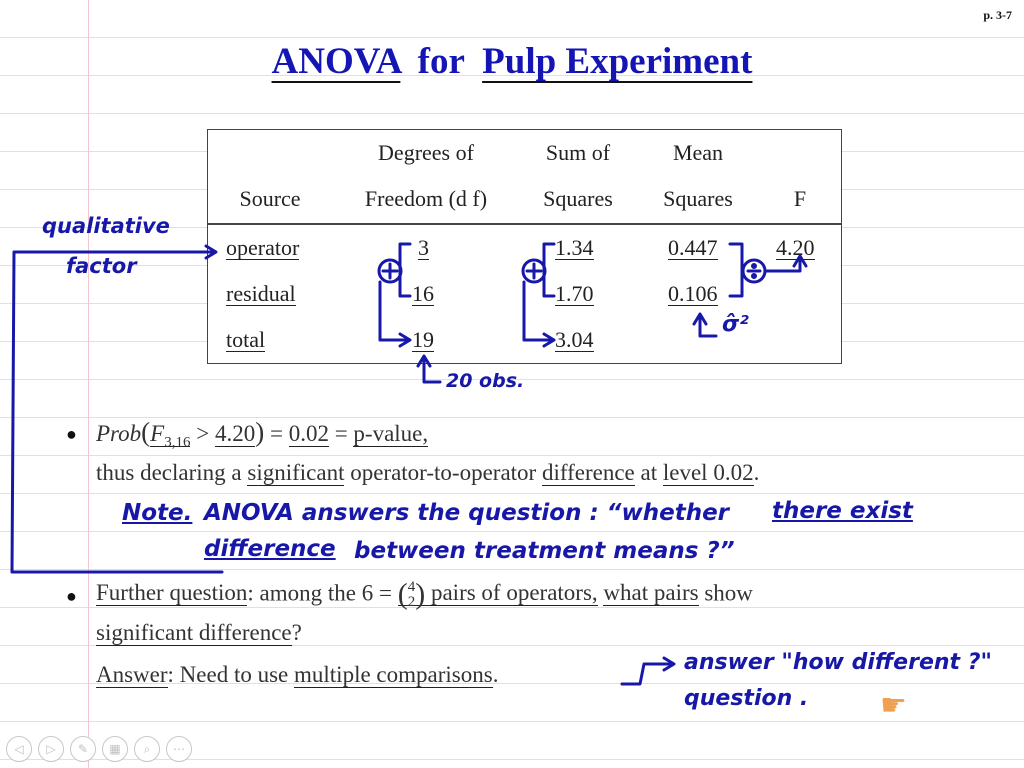 The height and width of the screenshot is (768, 1024). Describe the element at coordinates (19, 749) in the screenshot. I see `prev-icon: ◁` at that location.